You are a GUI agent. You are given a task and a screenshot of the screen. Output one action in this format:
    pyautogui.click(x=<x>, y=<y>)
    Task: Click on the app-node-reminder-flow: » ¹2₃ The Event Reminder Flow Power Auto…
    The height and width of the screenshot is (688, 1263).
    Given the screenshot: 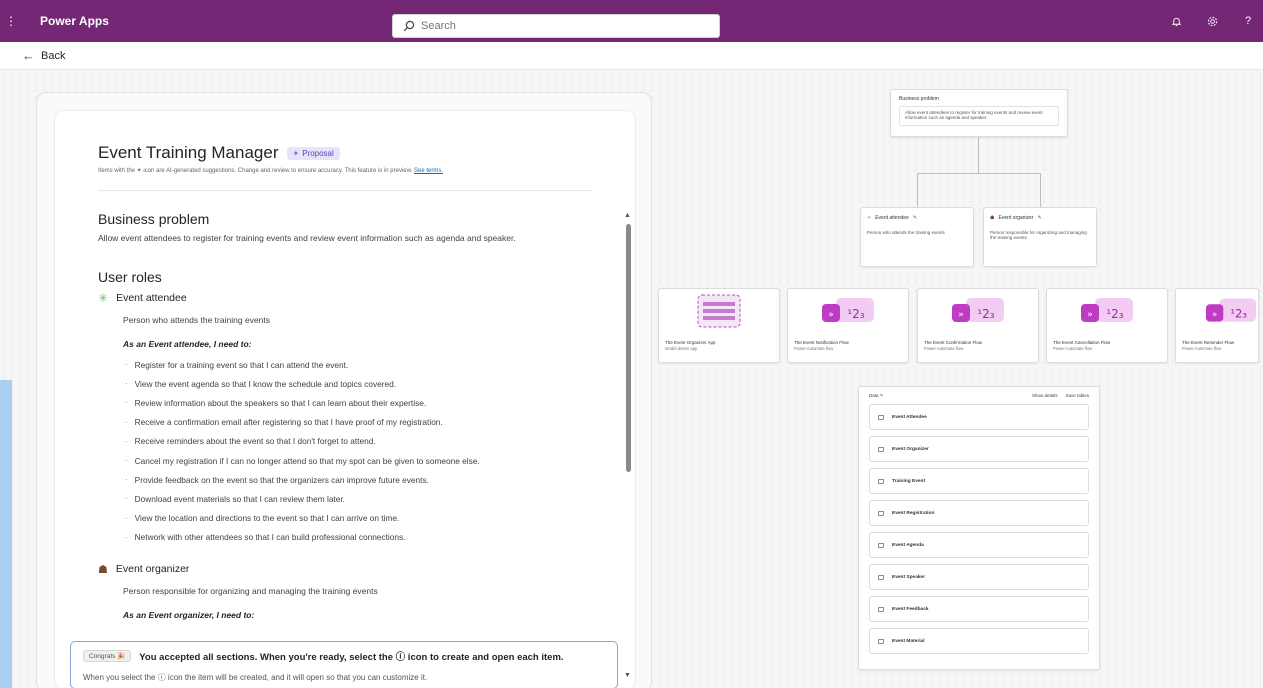 What is the action you would take?
    pyautogui.click(x=1217, y=325)
    